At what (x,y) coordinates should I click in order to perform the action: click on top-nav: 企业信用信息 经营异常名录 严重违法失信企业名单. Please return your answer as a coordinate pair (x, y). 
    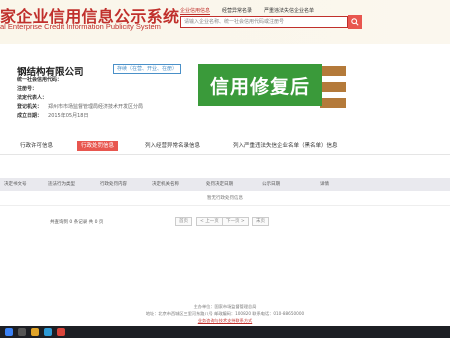
    Looking at the image, I should click on (247, 11).